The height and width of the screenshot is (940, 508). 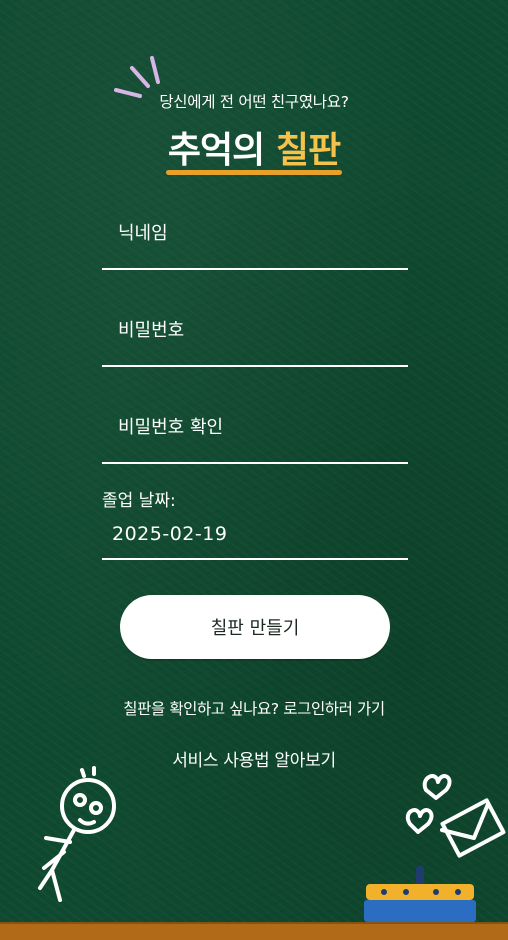 What do you see at coordinates (308, 150) in the screenshot?
I see `title-part-board: 칠판` at bounding box center [308, 150].